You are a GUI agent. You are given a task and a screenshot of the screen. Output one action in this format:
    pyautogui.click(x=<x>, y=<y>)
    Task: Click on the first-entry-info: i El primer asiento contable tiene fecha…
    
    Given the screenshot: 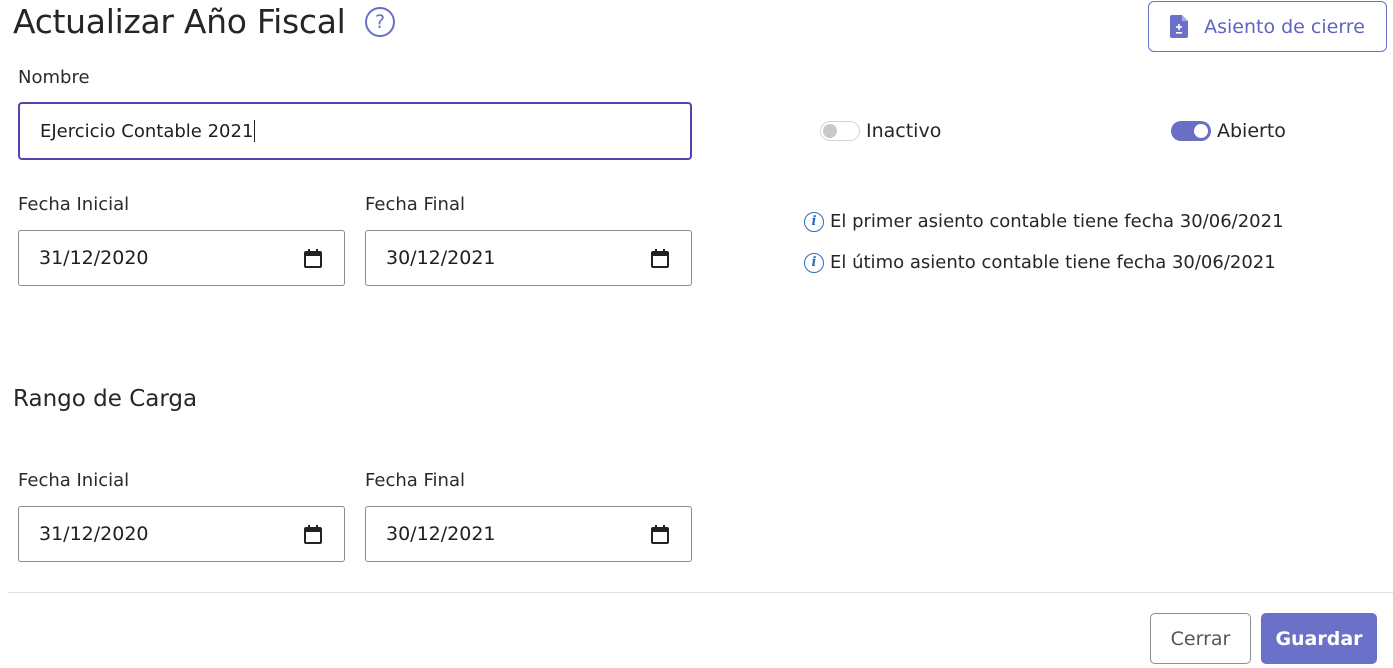 What is the action you would take?
    pyautogui.click(x=1044, y=221)
    